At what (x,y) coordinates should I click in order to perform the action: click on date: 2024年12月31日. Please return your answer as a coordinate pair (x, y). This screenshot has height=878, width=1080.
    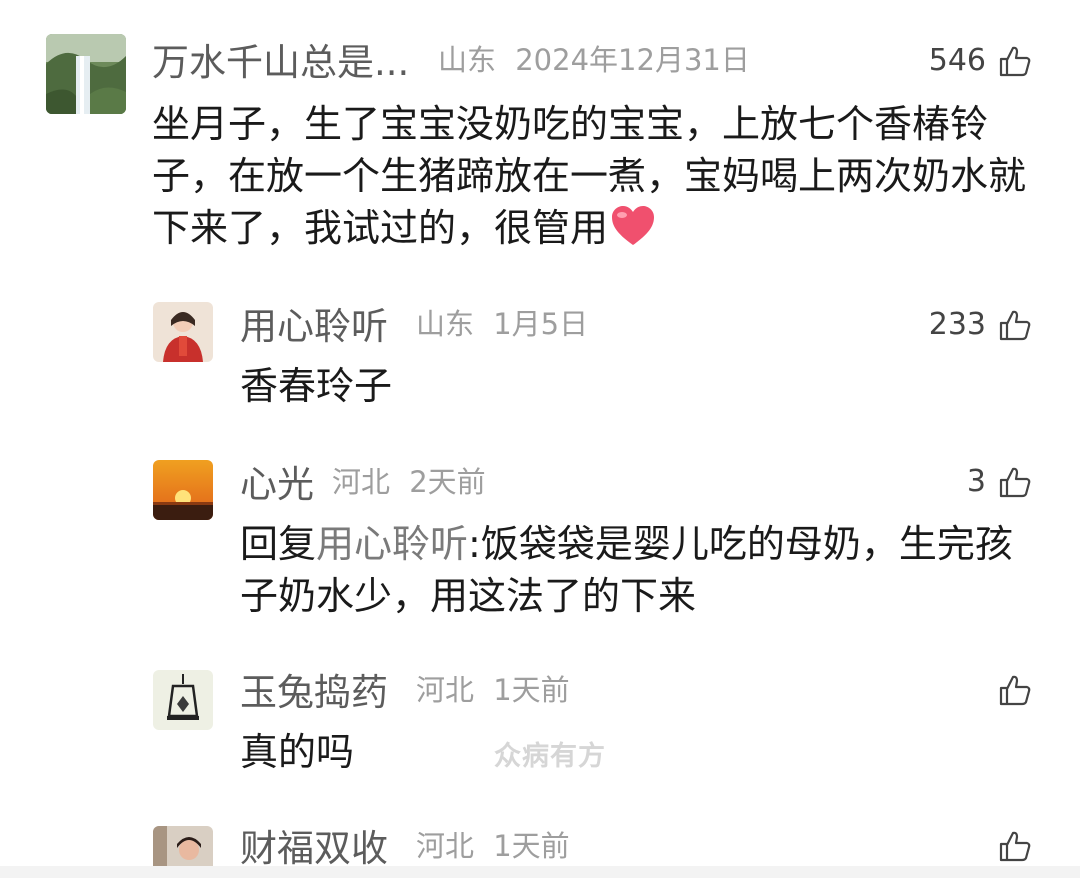
    Looking at the image, I should click on (632, 60).